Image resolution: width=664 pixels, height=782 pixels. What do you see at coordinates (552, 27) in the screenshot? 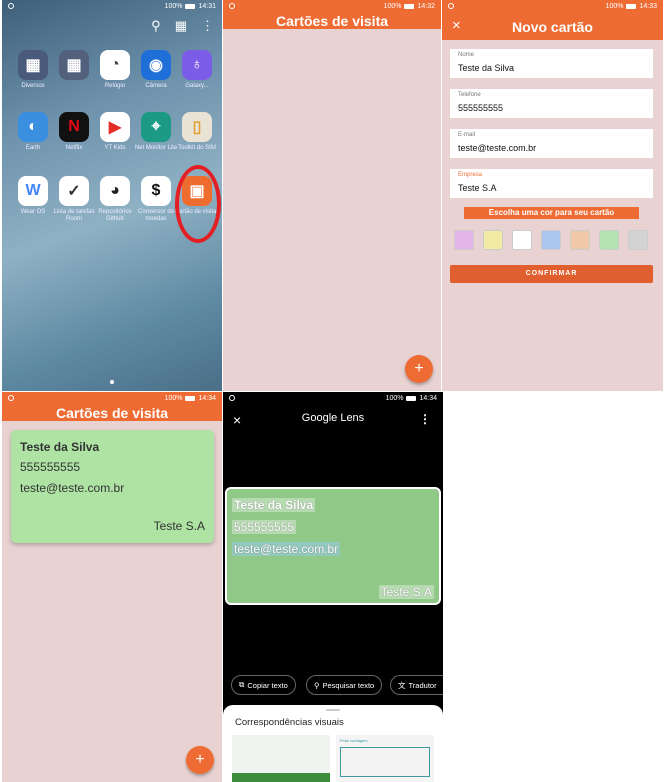
I see `page-title: Novo cartão` at bounding box center [552, 27].